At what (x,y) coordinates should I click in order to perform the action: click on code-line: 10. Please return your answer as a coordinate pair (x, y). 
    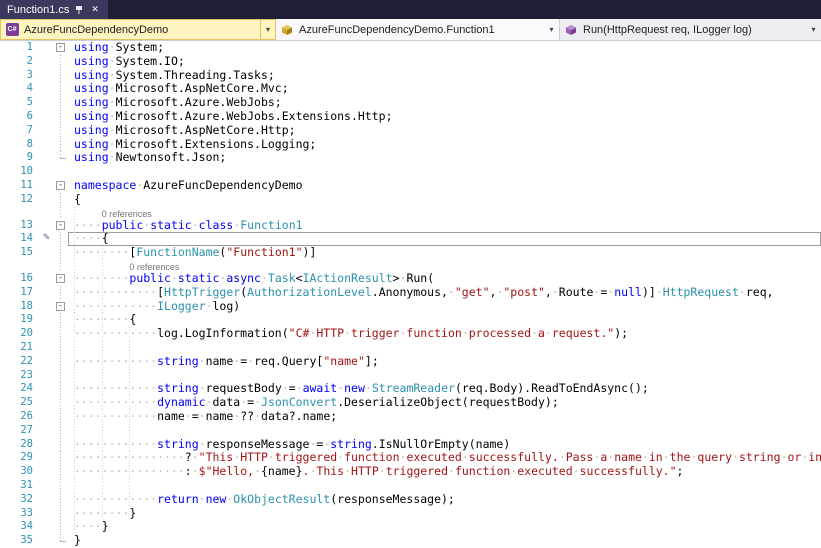
    Looking at the image, I should click on (410, 172).